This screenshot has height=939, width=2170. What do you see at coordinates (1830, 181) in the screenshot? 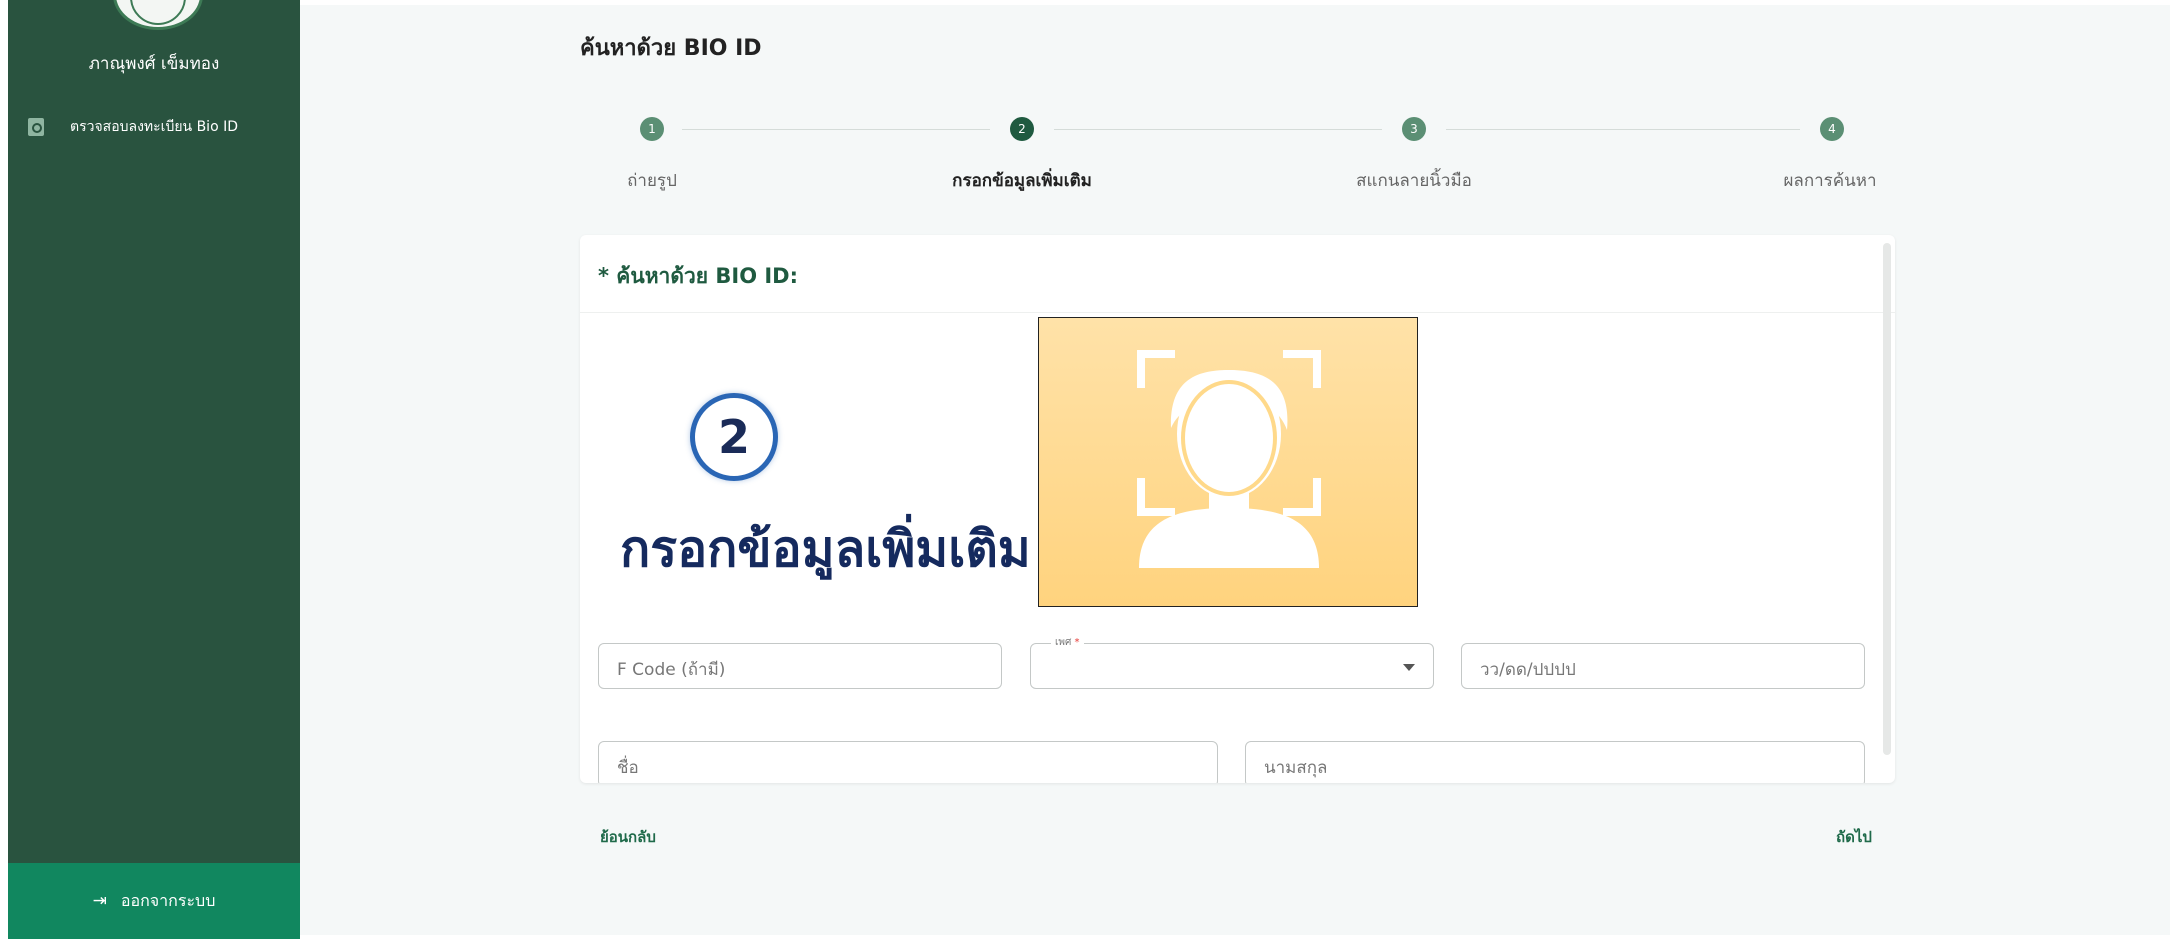
I see `step-4-label: ผลการค้นหา` at bounding box center [1830, 181].